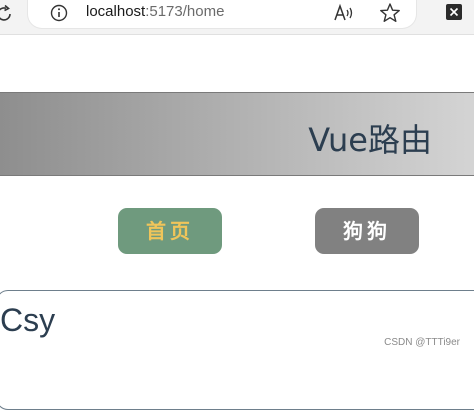 The image size is (474, 410). I want to click on nav-dog-button: 狗狗, so click(367, 231).